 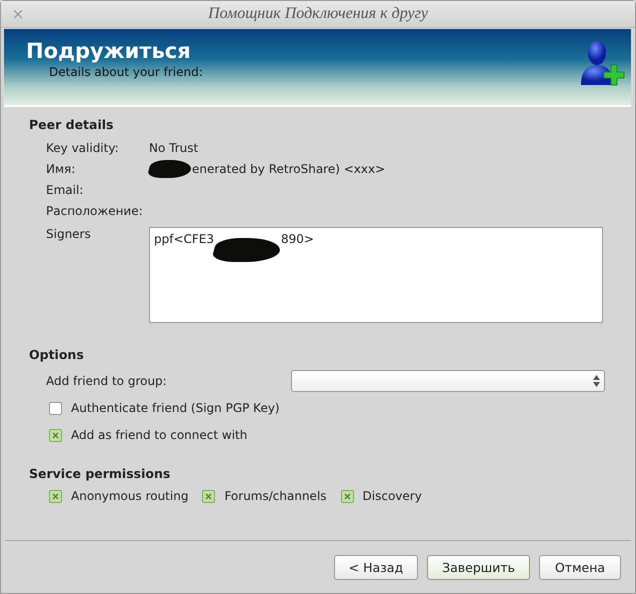 I want to click on dialog-button: < Назад, so click(x=376, y=567).